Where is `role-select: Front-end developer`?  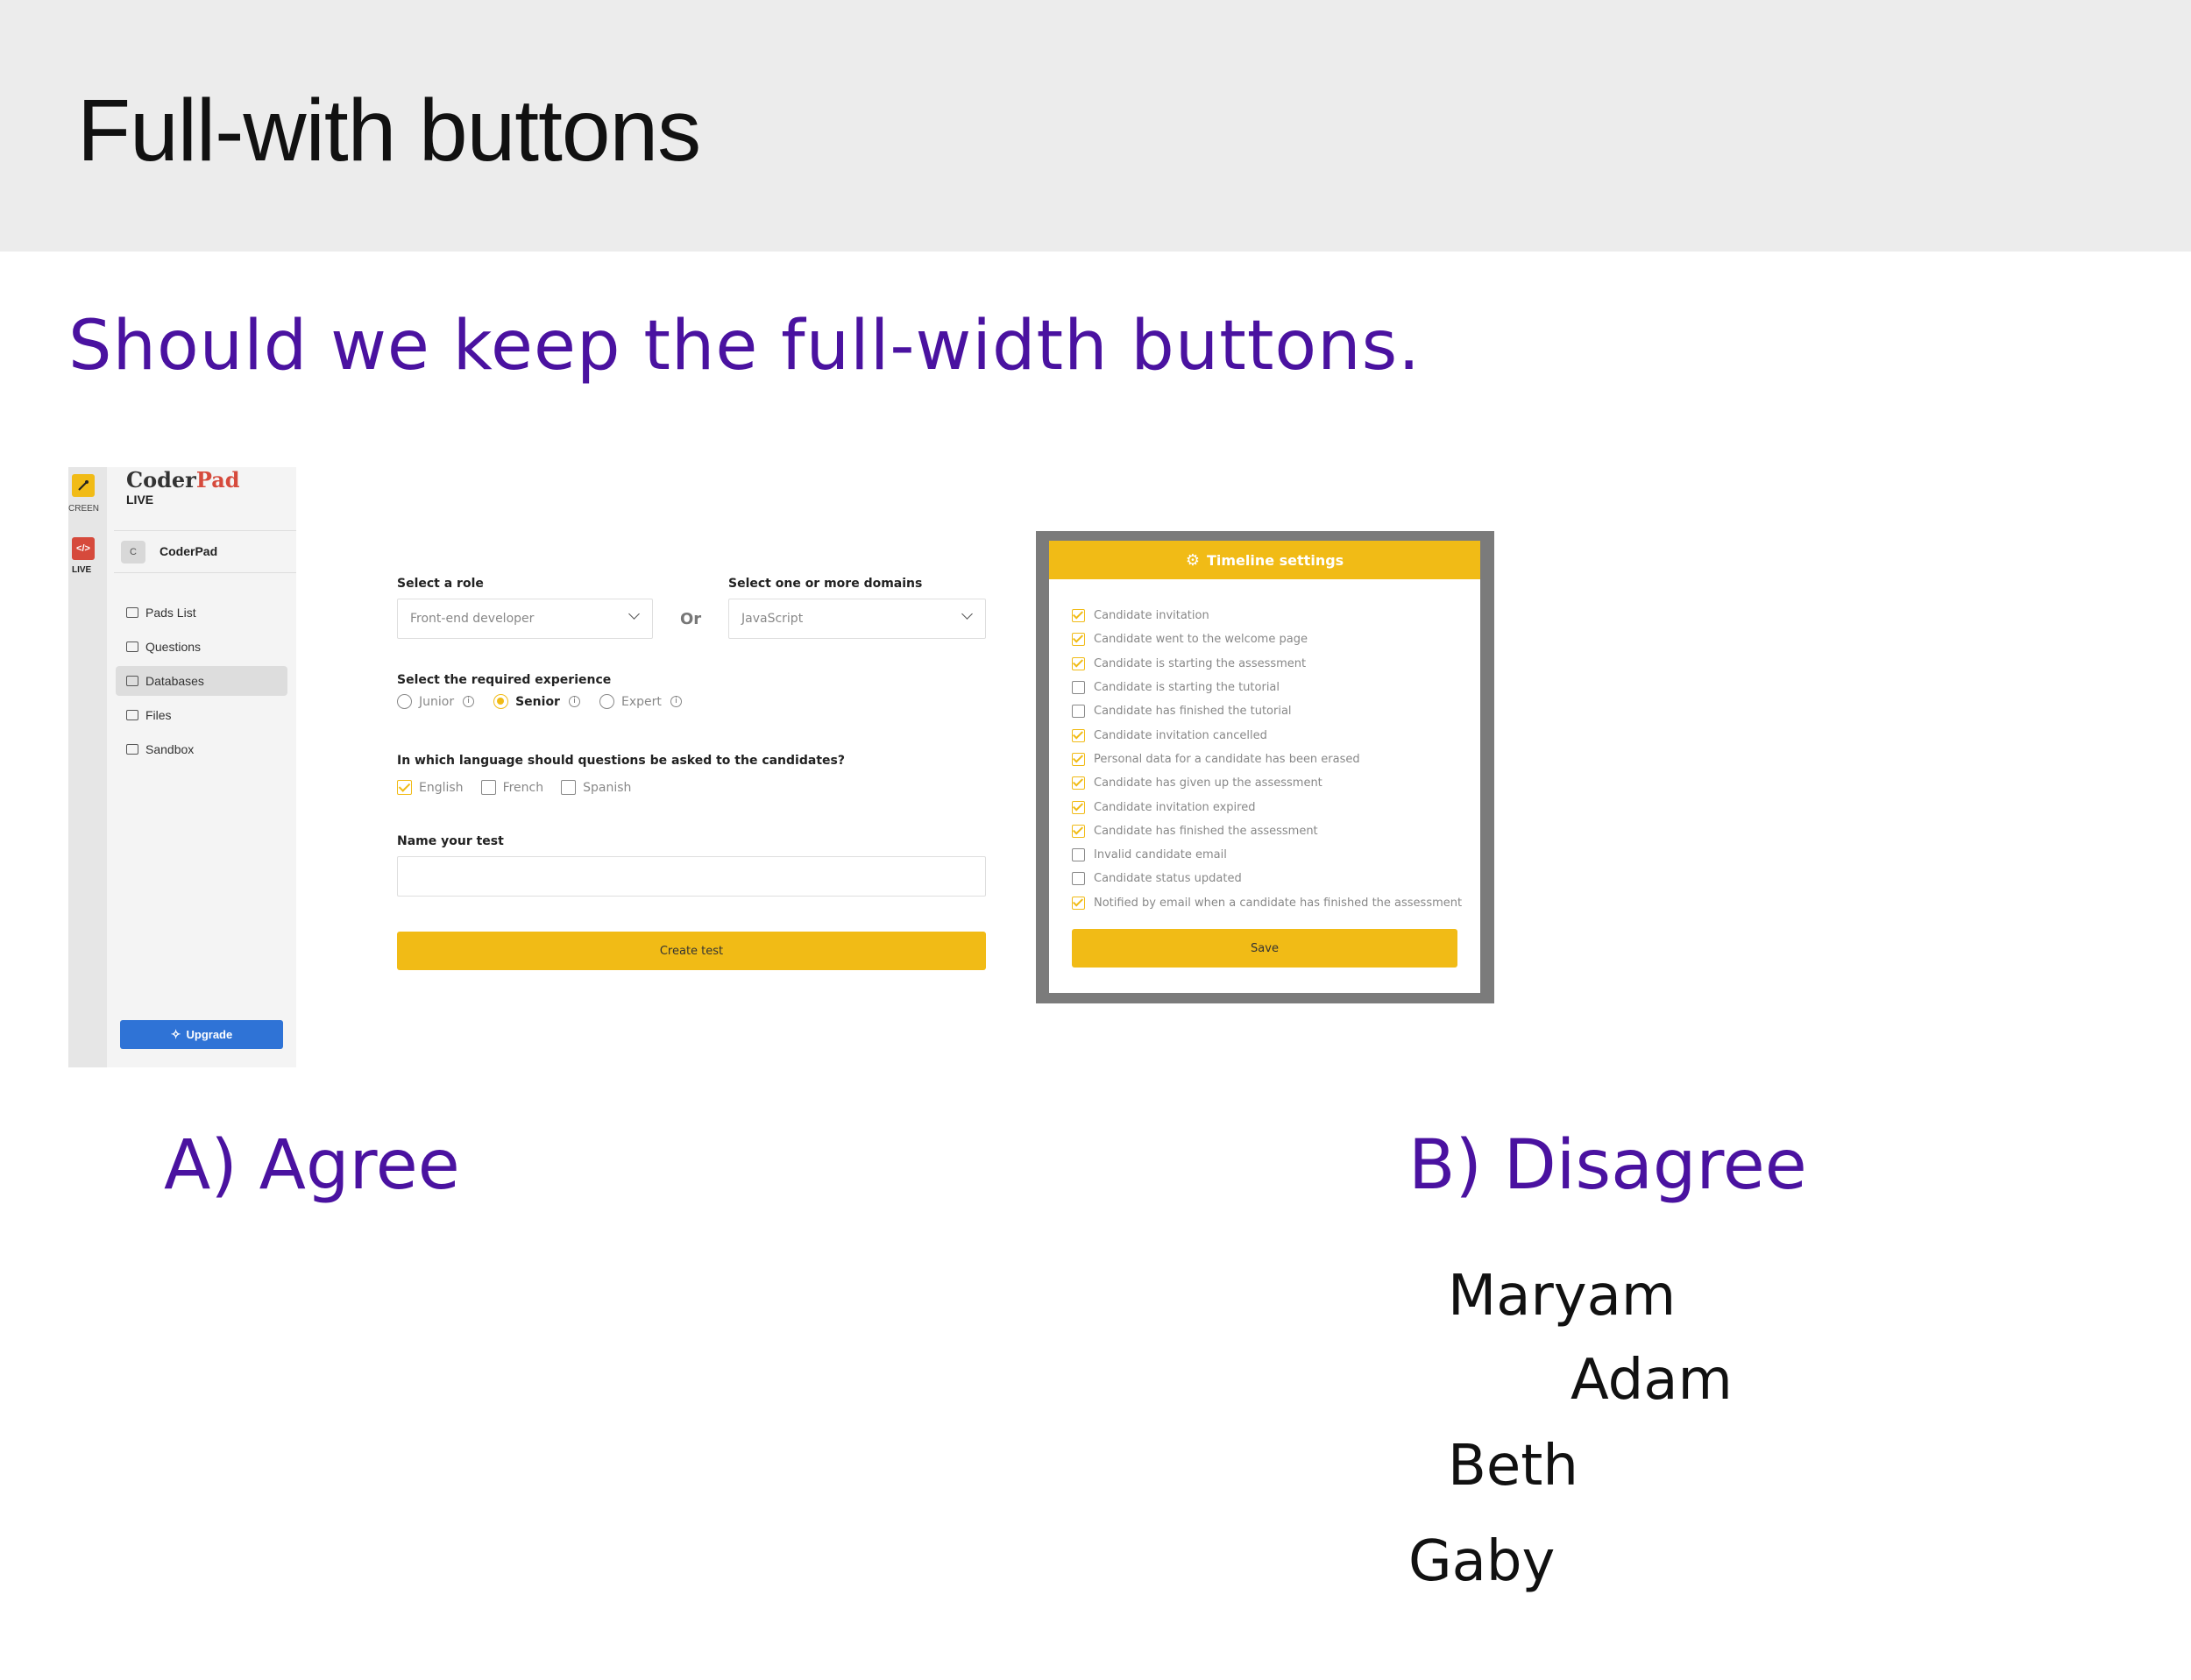
role-select: Front-end developer is located at coordinates (525, 619).